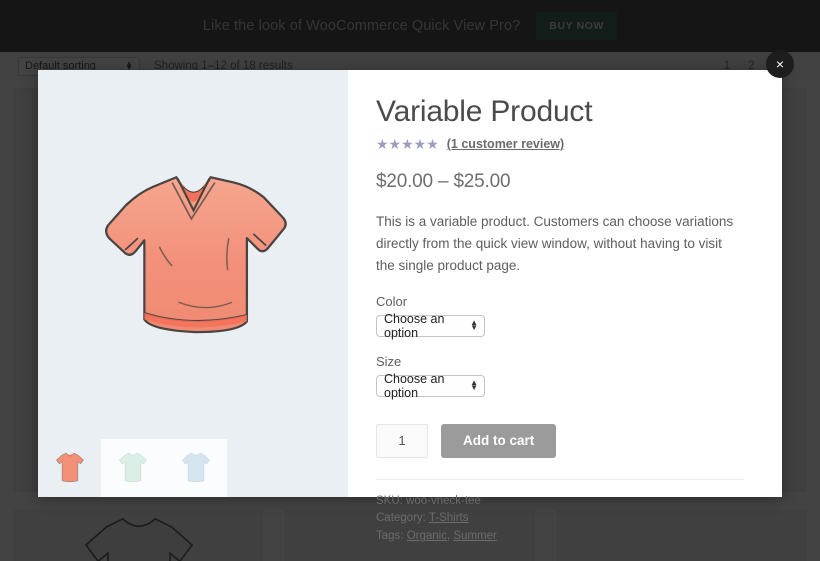 The width and height of the screenshot is (820, 561). I want to click on customer-review-link: (1 customer review), so click(505, 144).